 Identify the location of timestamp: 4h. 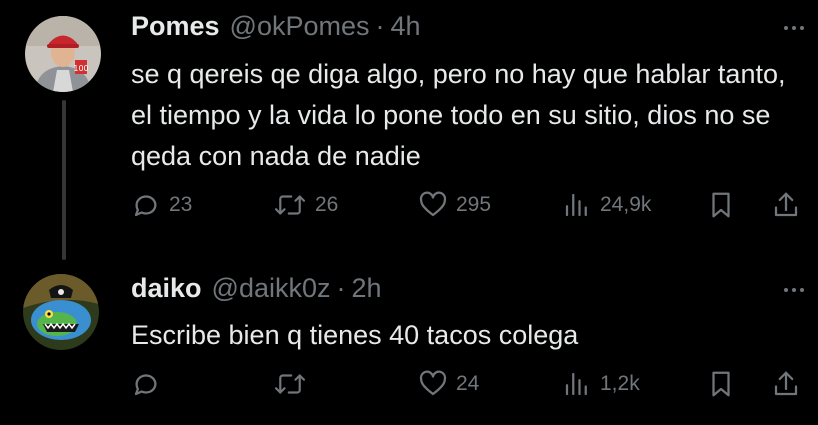
(406, 26).